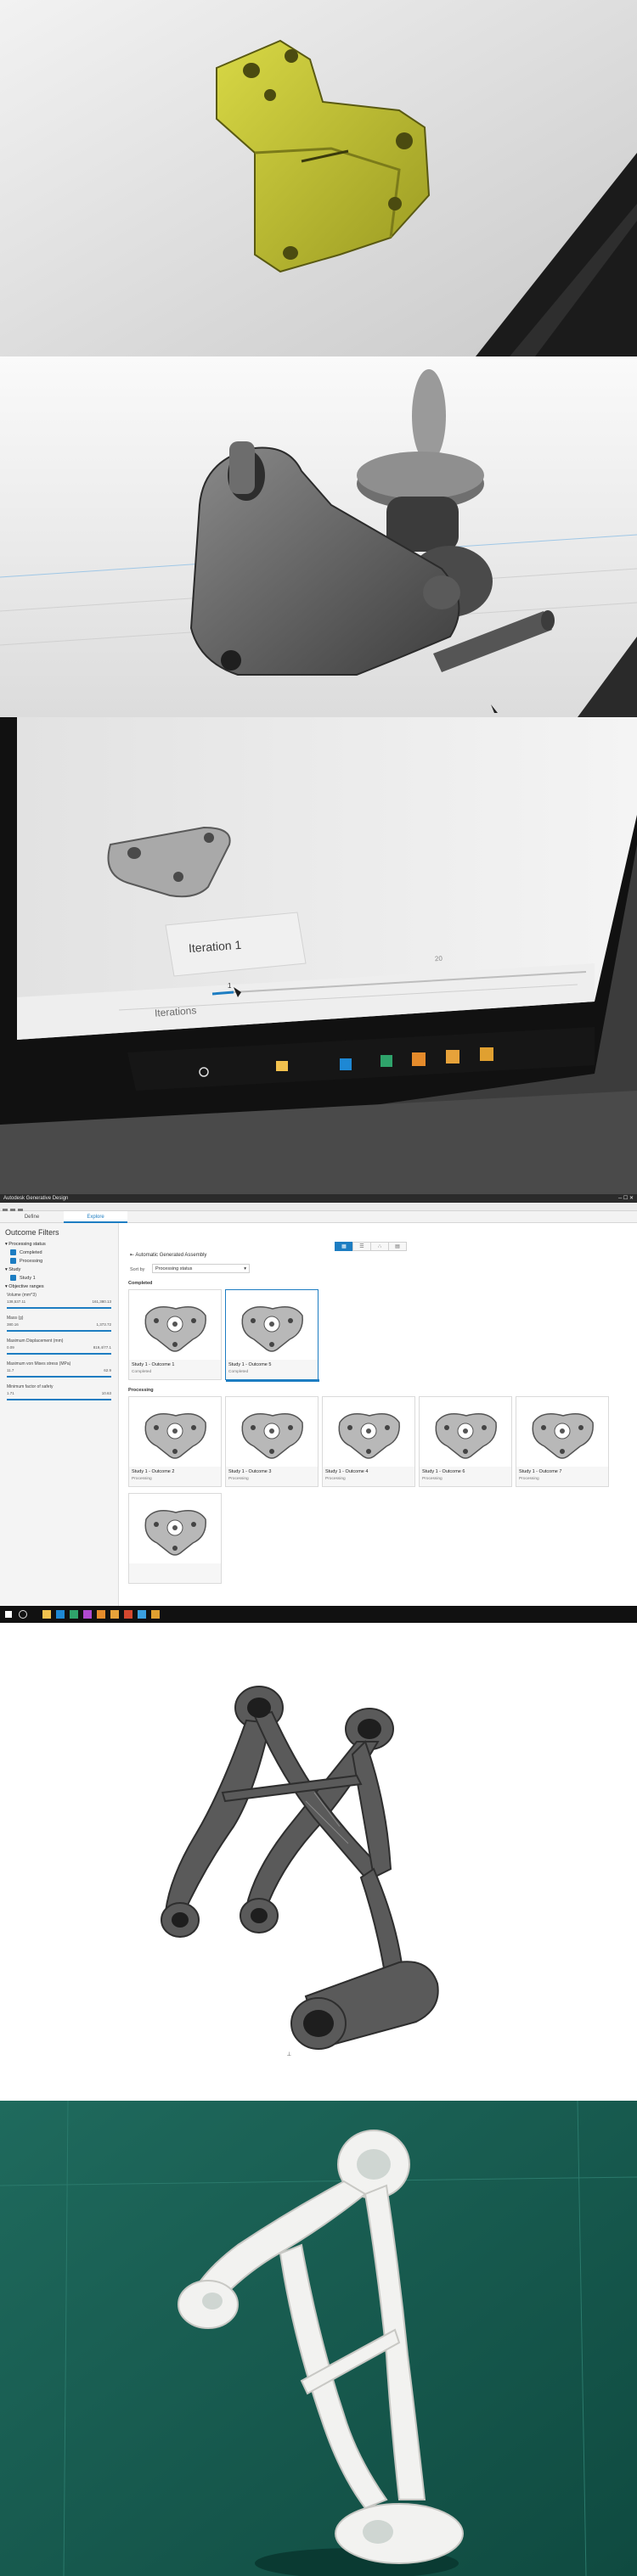  What do you see at coordinates (347, 1471) in the screenshot?
I see `outcome-name: Study 1 - Outcome 4` at bounding box center [347, 1471].